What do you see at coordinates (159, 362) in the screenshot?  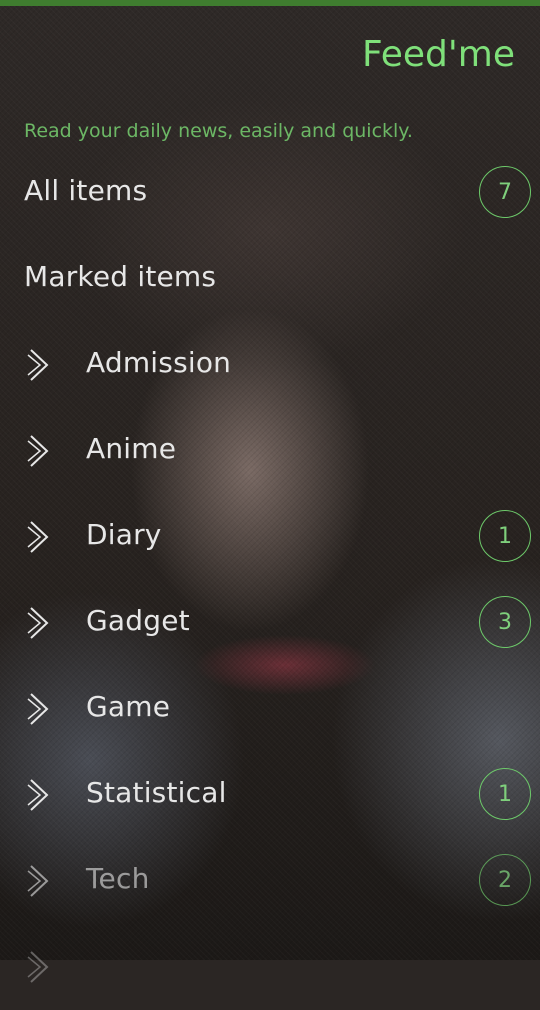 I see `category-label: Admission` at bounding box center [159, 362].